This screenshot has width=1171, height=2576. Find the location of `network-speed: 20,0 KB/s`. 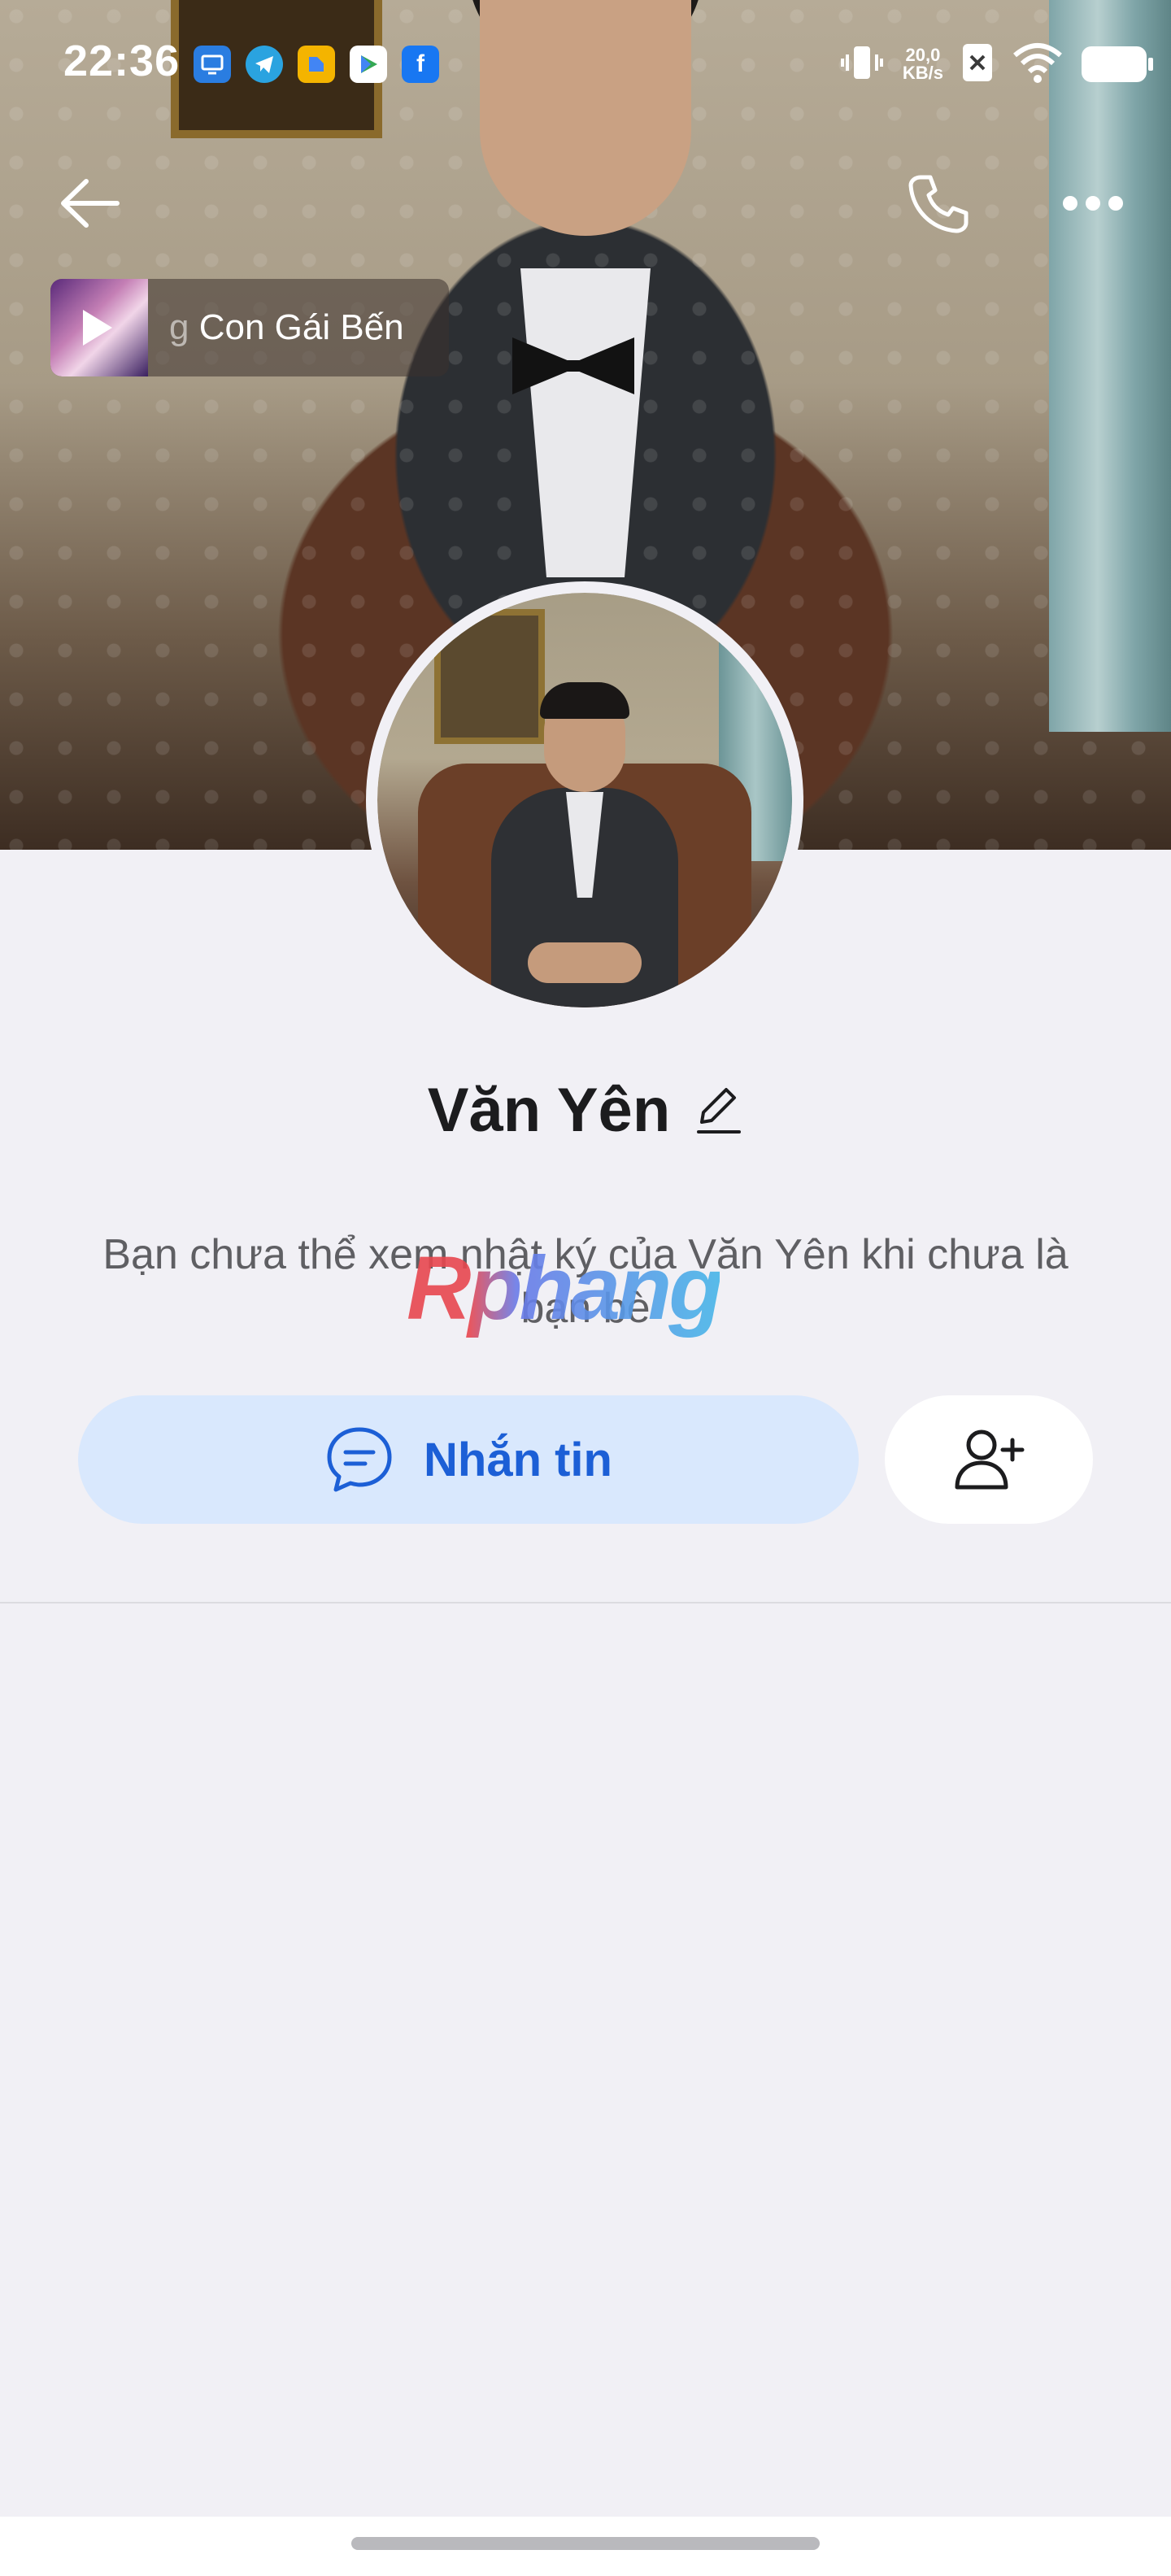

network-speed: 20,0 KB/s is located at coordinates (923, 64).